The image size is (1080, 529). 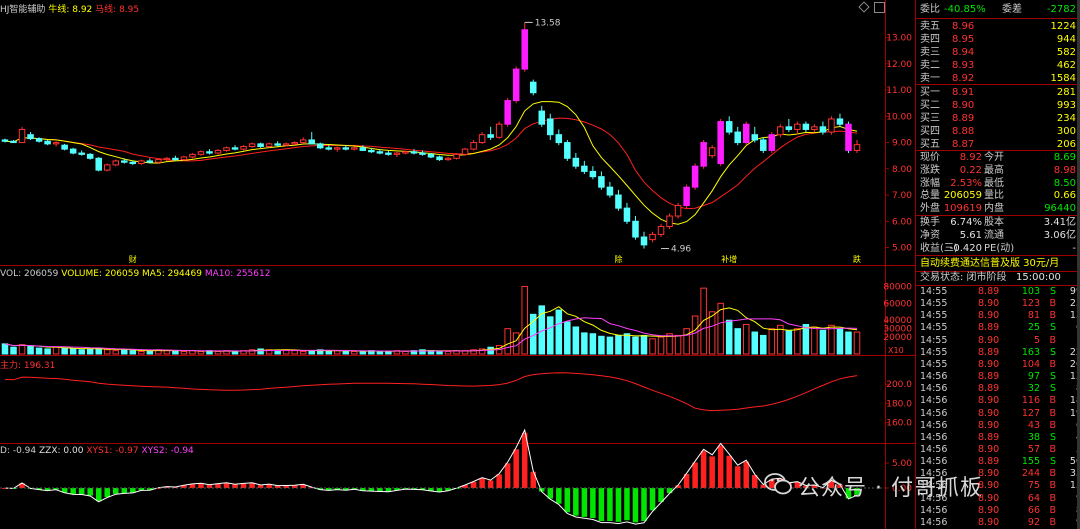 What do you see at coordinates (930, 105) in the screenshot?
I see `bid-label: 买二` at bounding box center [930, 105].